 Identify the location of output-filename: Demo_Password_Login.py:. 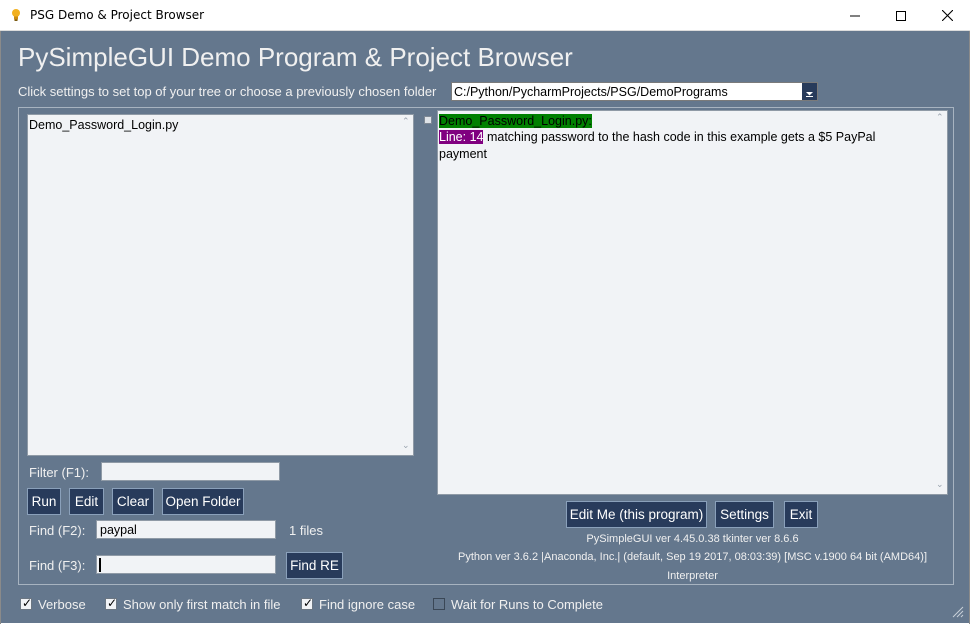
(515, 121).